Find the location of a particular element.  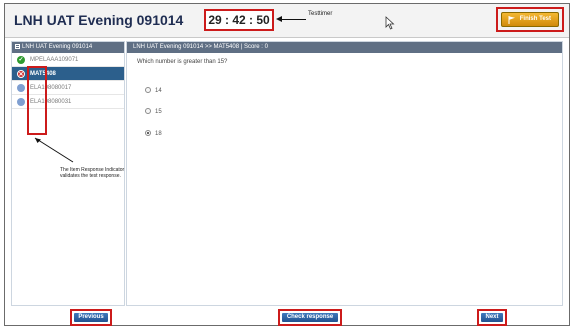

timer-callout-label: Testtimer is located at coordinates (320, 14).